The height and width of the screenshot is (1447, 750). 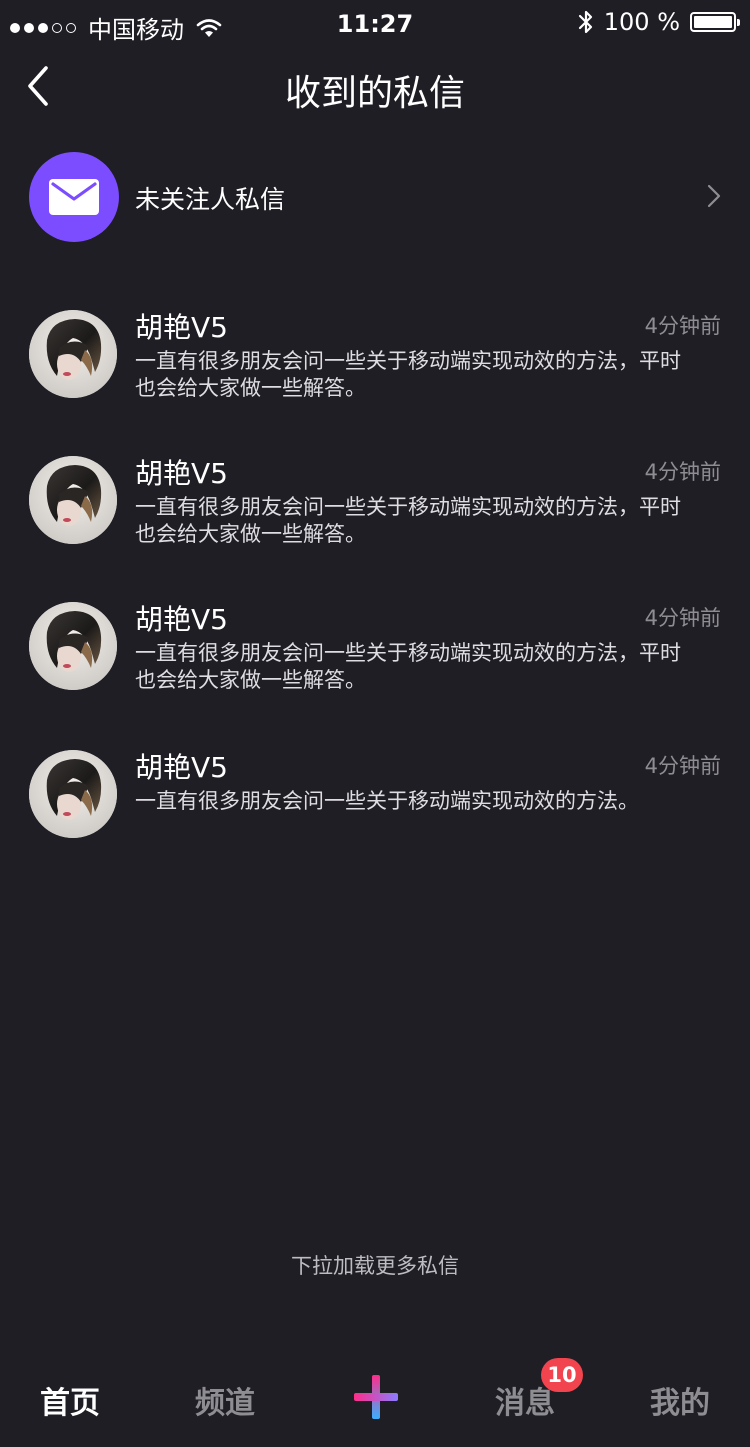 What do you see at coordinates (225, 1400) in the screenshot?
I see `tab-channels: 频道` at bounding box center [225, 1400].